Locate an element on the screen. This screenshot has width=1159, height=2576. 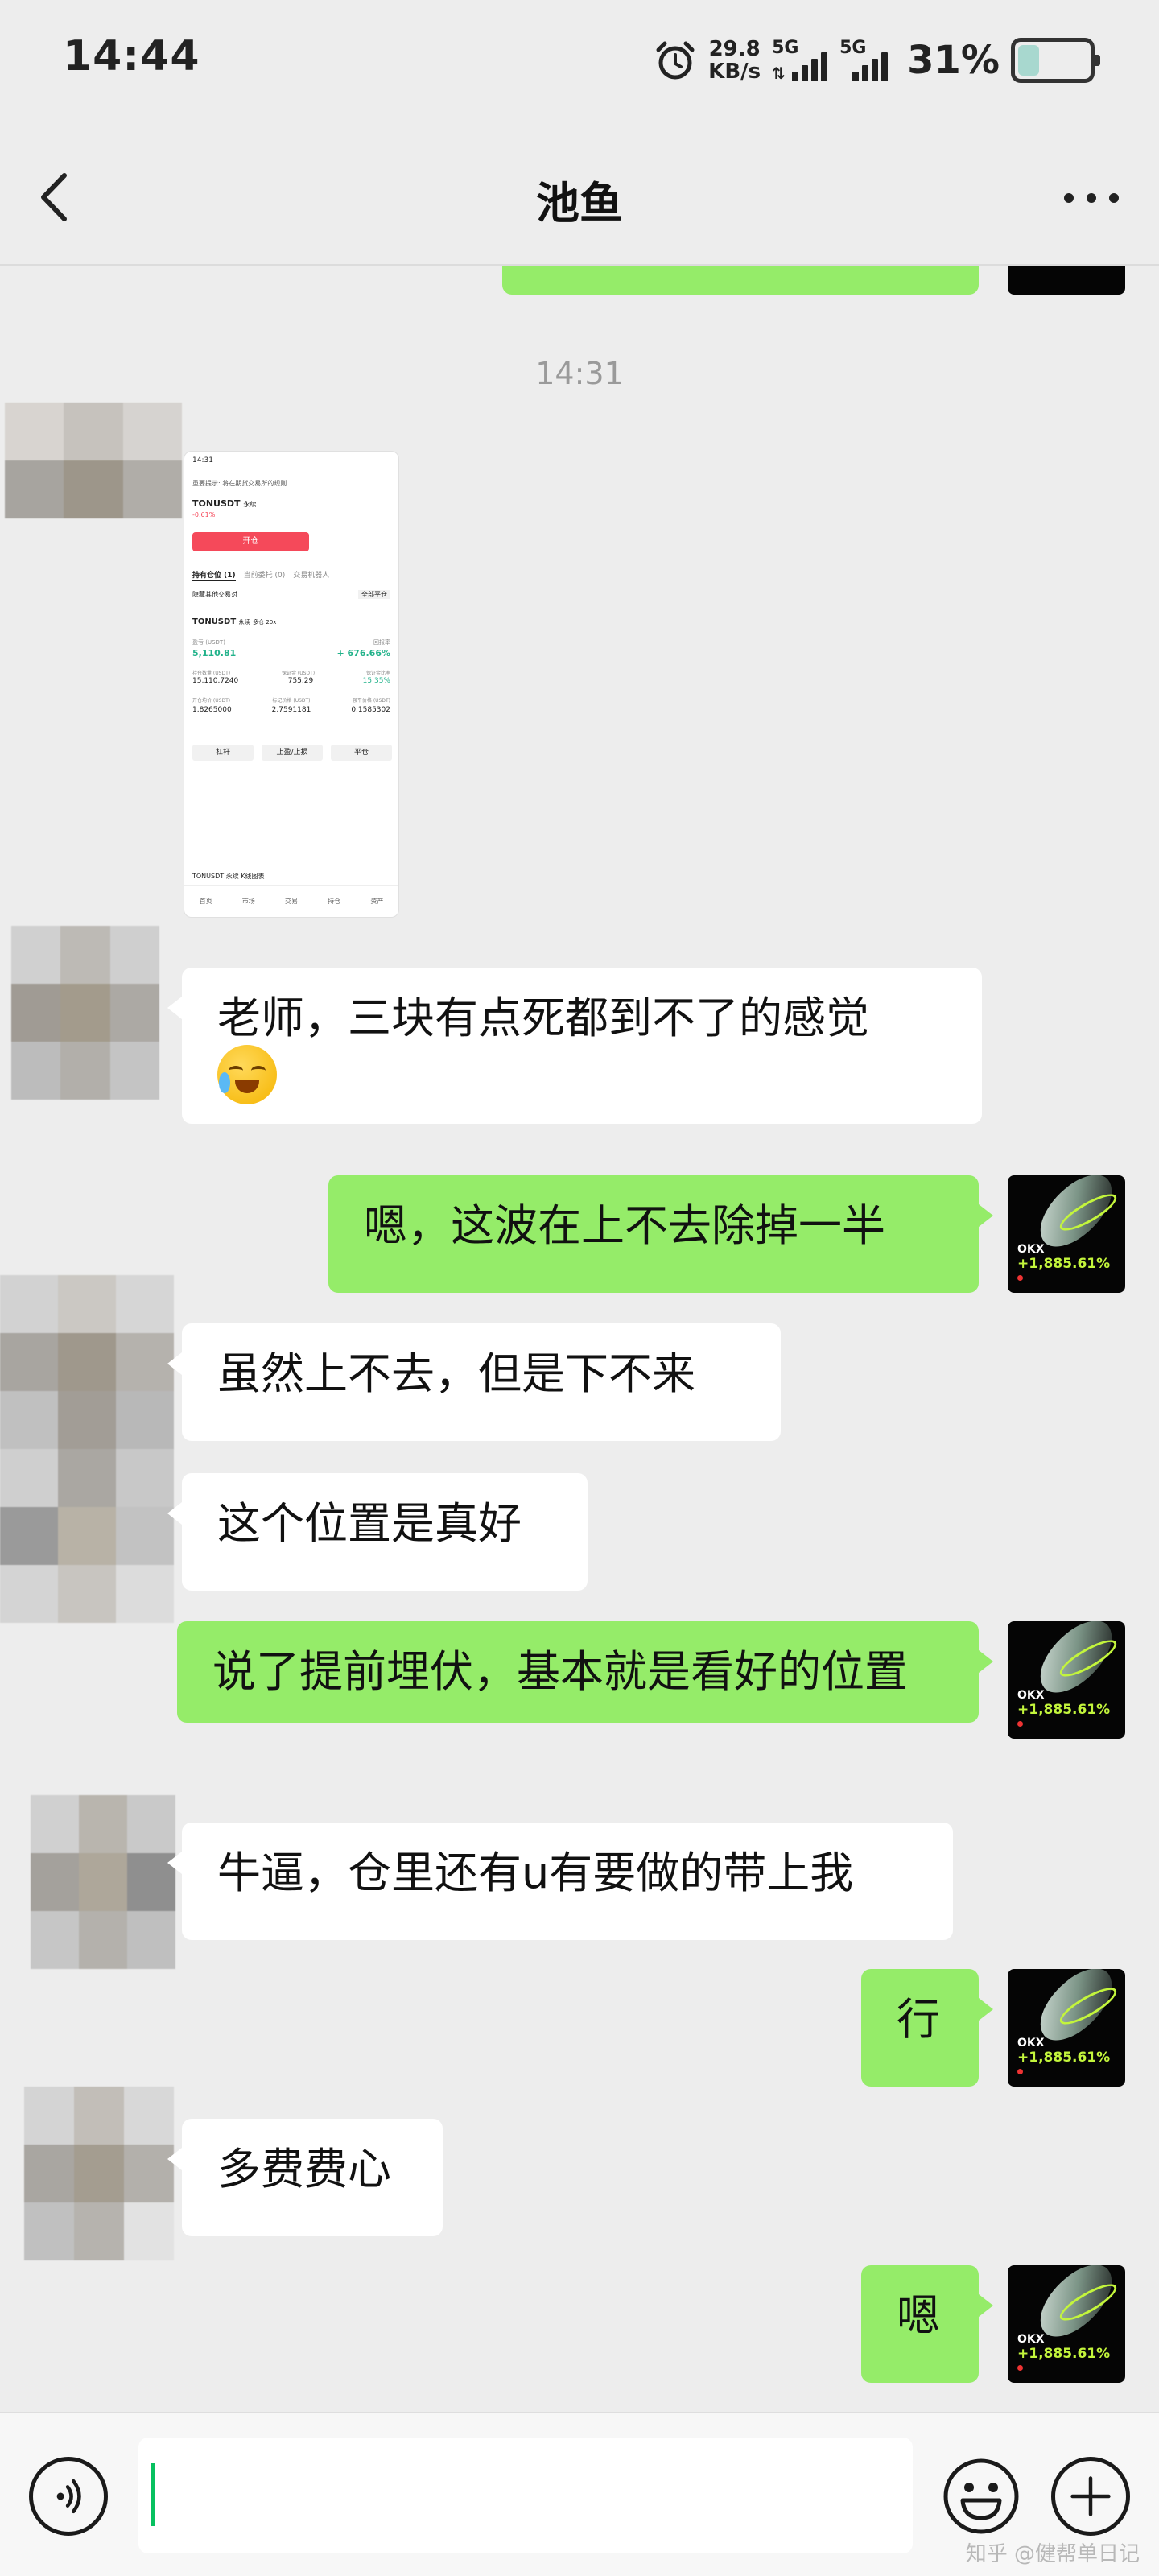
shot-filter-row: 隐藏其他交易对 全部平仓 is located at coordinates (291, 594).